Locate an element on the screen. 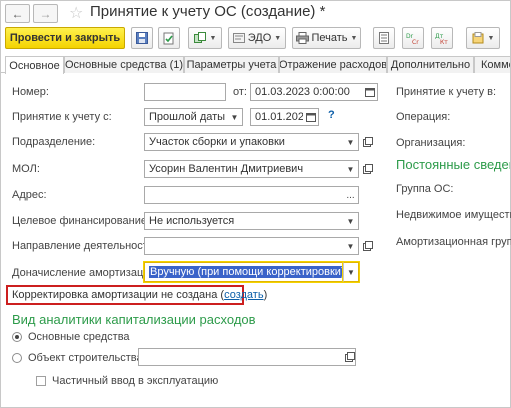 This screenshot has width=511, height=408. partial-commissioning-checkbox is located at coordinates (41, 381).